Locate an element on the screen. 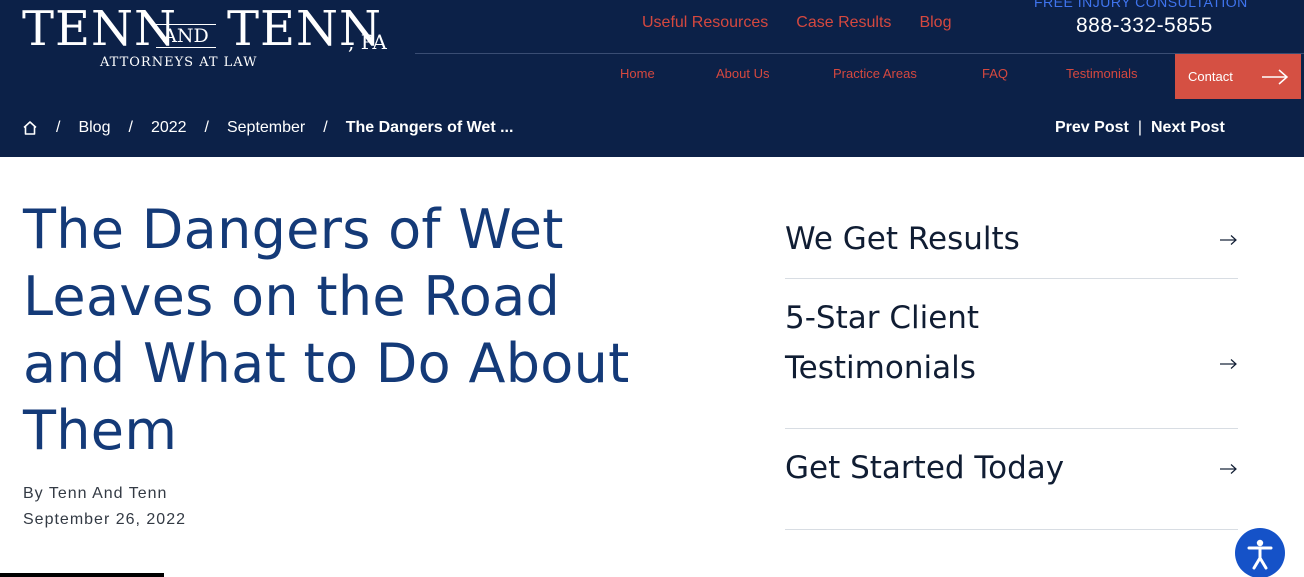  sidebar-link-get-started: Get Started Today is located at coordinates (1011, 479).